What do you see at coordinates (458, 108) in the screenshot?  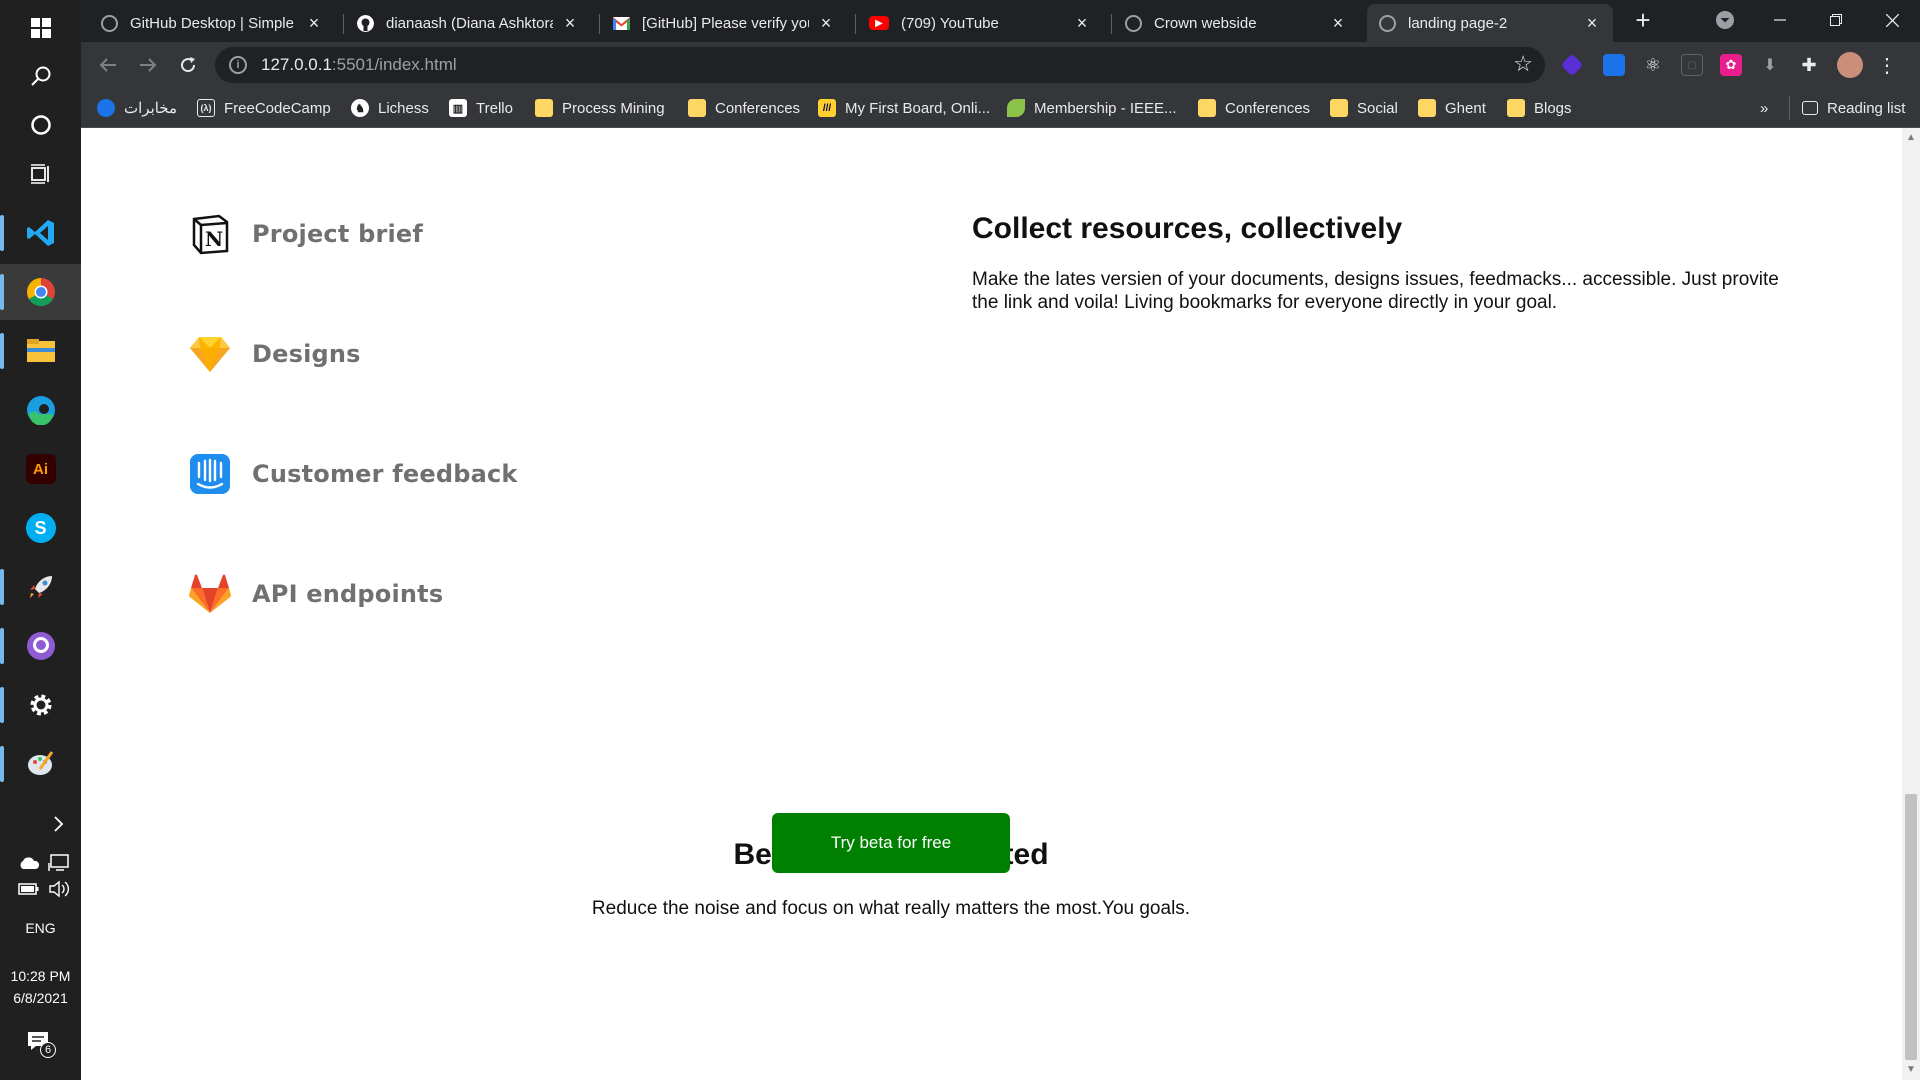 I see `trello-icon: ▥` at bounding box center [458, 108].